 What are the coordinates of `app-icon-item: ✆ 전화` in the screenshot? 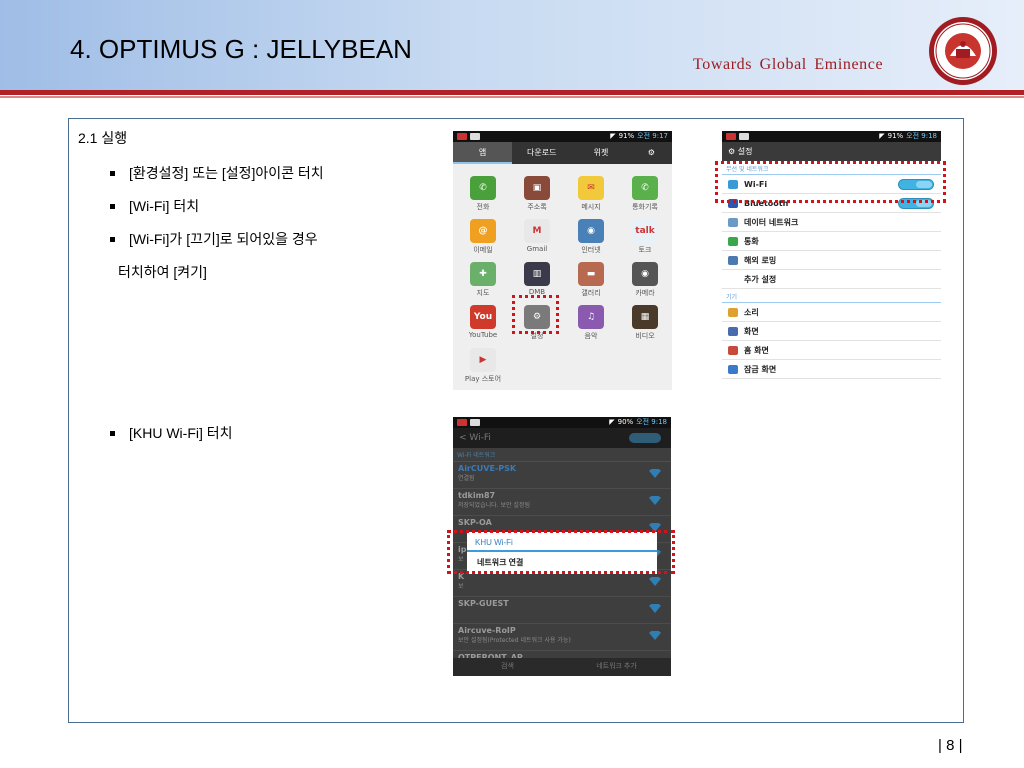 It's located at (483, 197).